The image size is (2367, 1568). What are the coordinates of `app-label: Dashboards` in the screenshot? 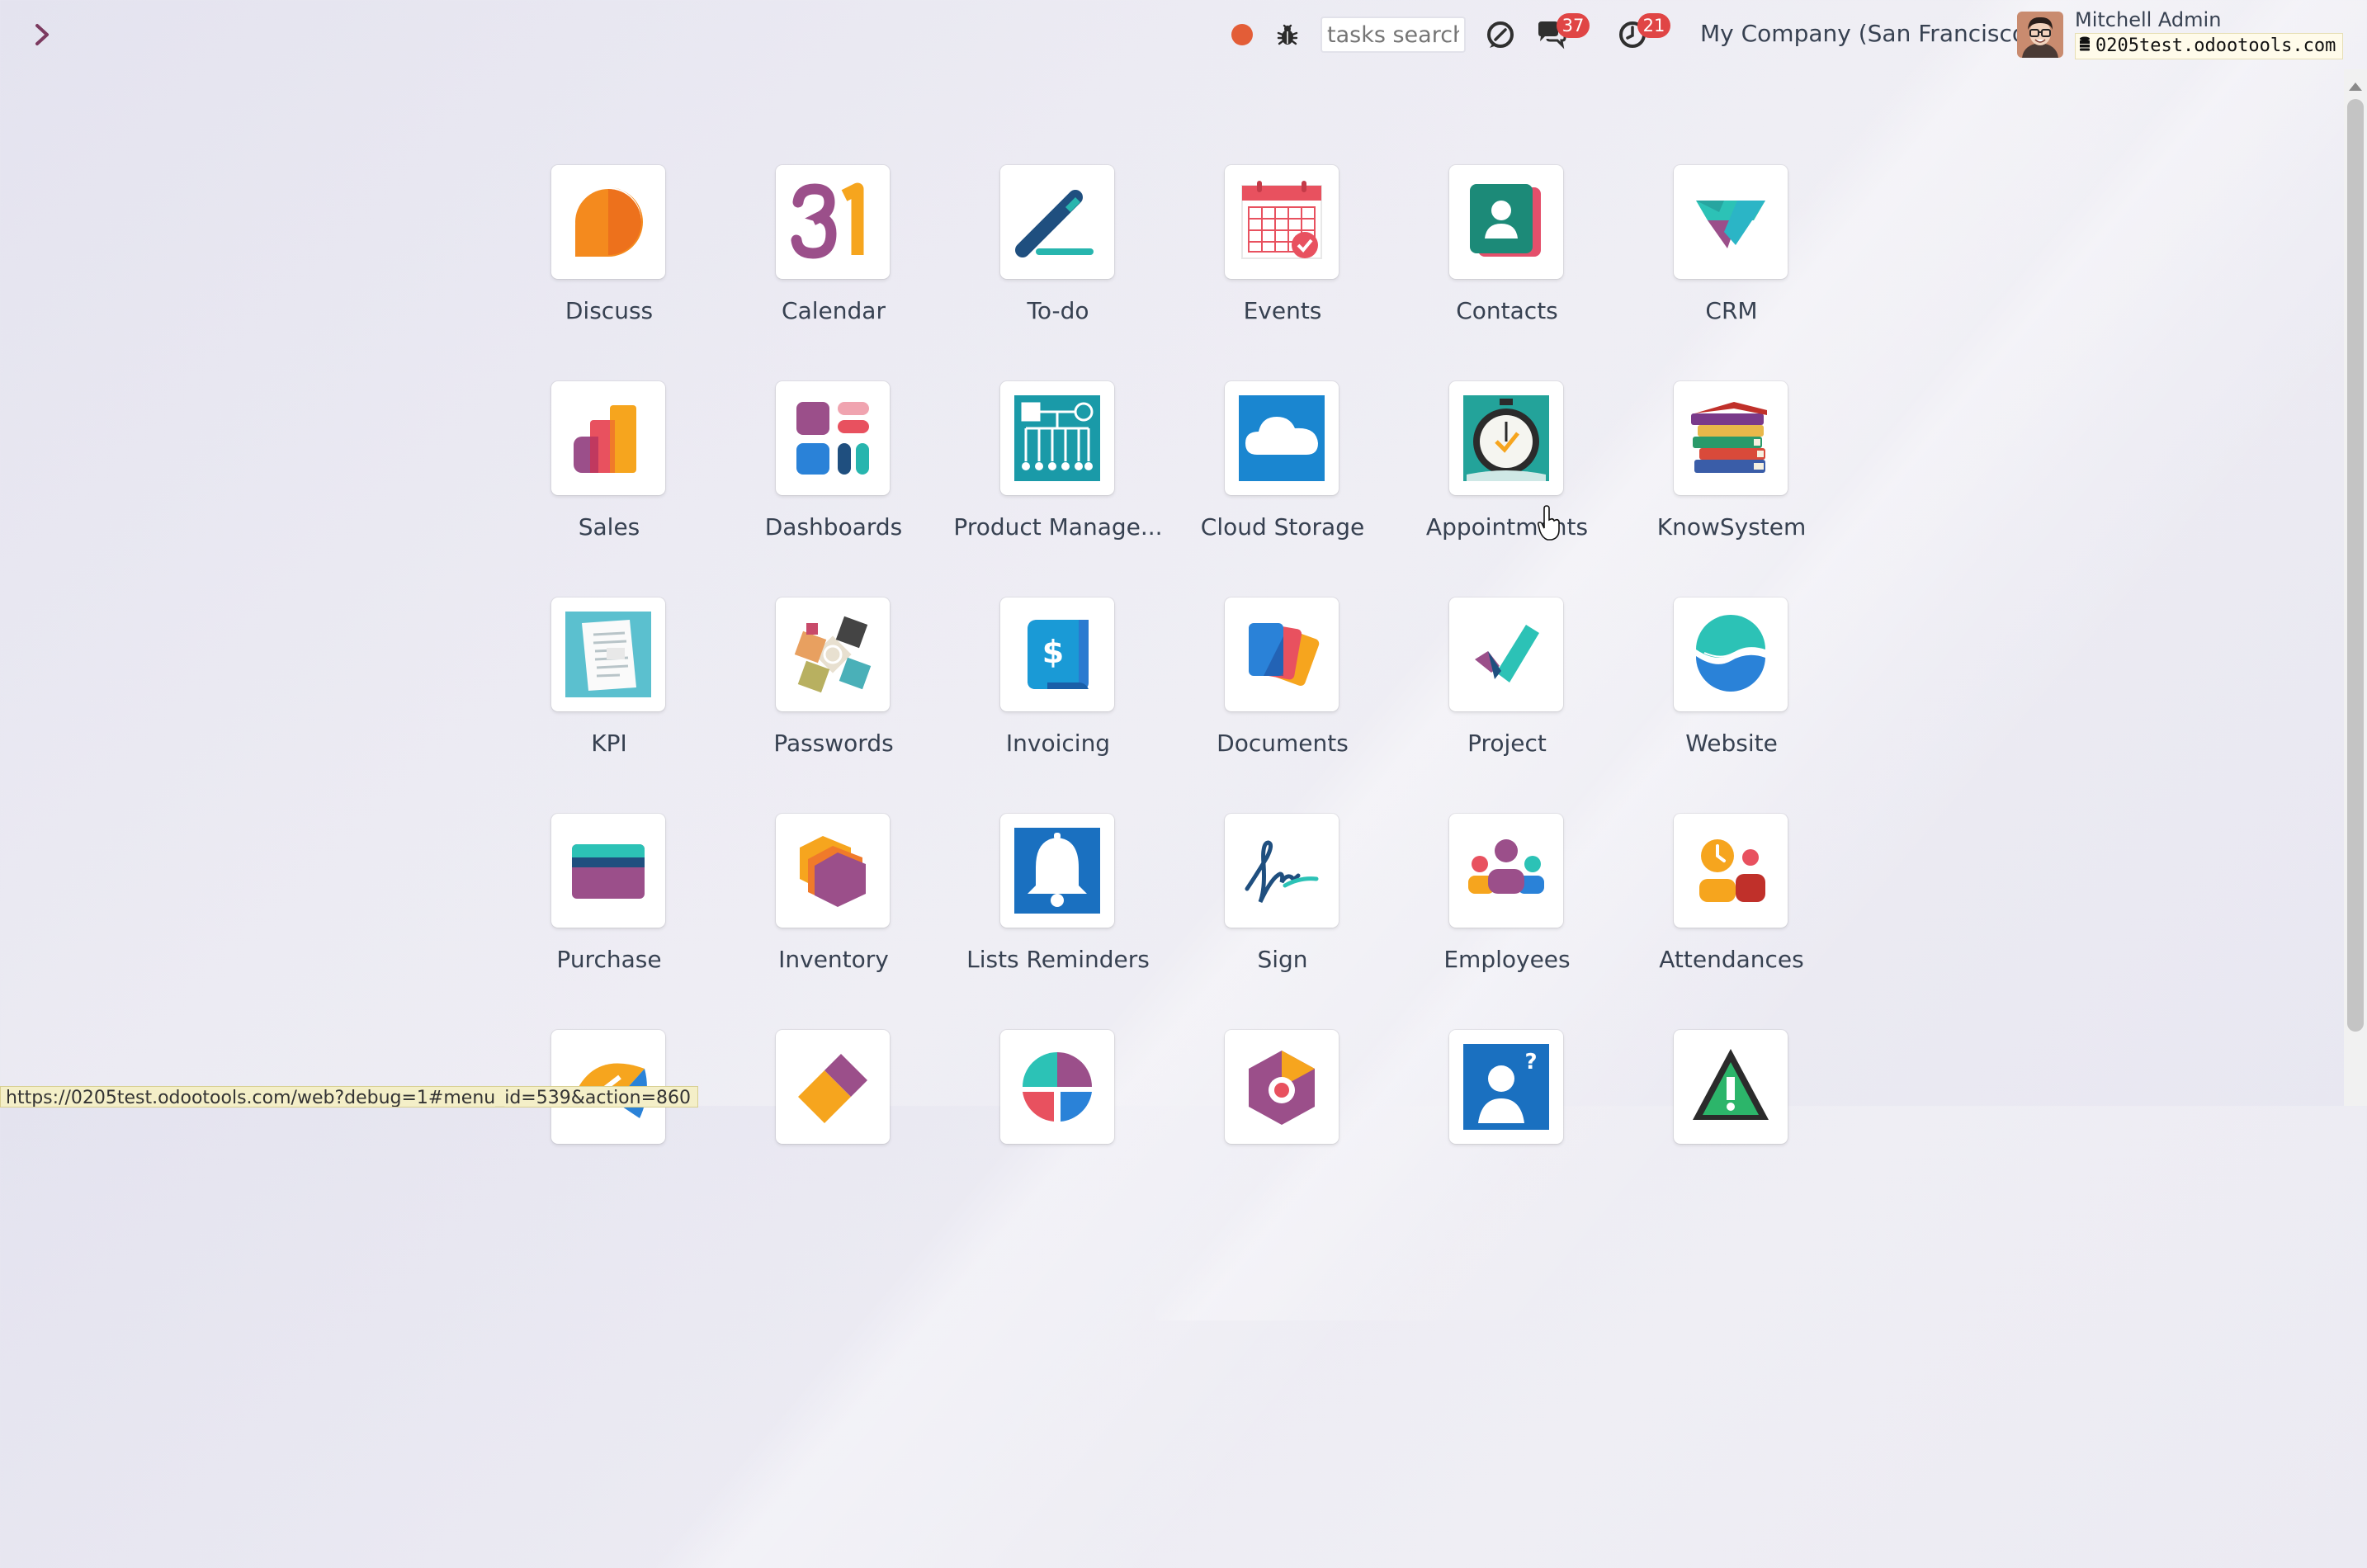 It's located at (833, 527).